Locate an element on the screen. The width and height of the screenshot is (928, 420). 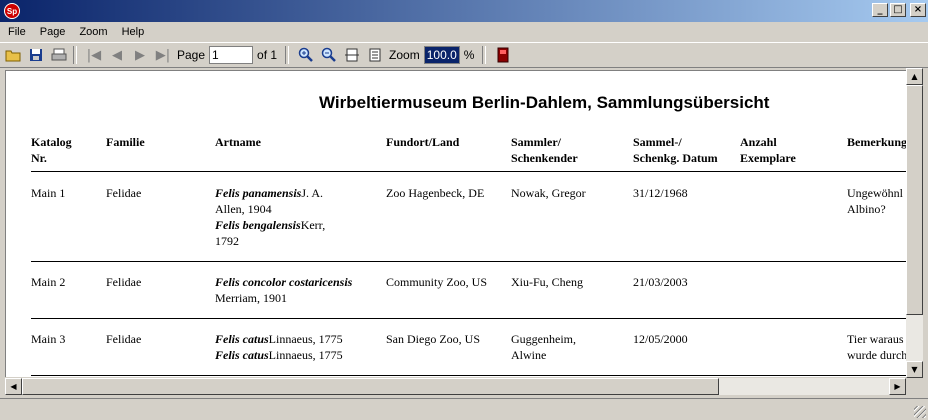
first-page-icon: |◀ is located at coordinates (94, 55).